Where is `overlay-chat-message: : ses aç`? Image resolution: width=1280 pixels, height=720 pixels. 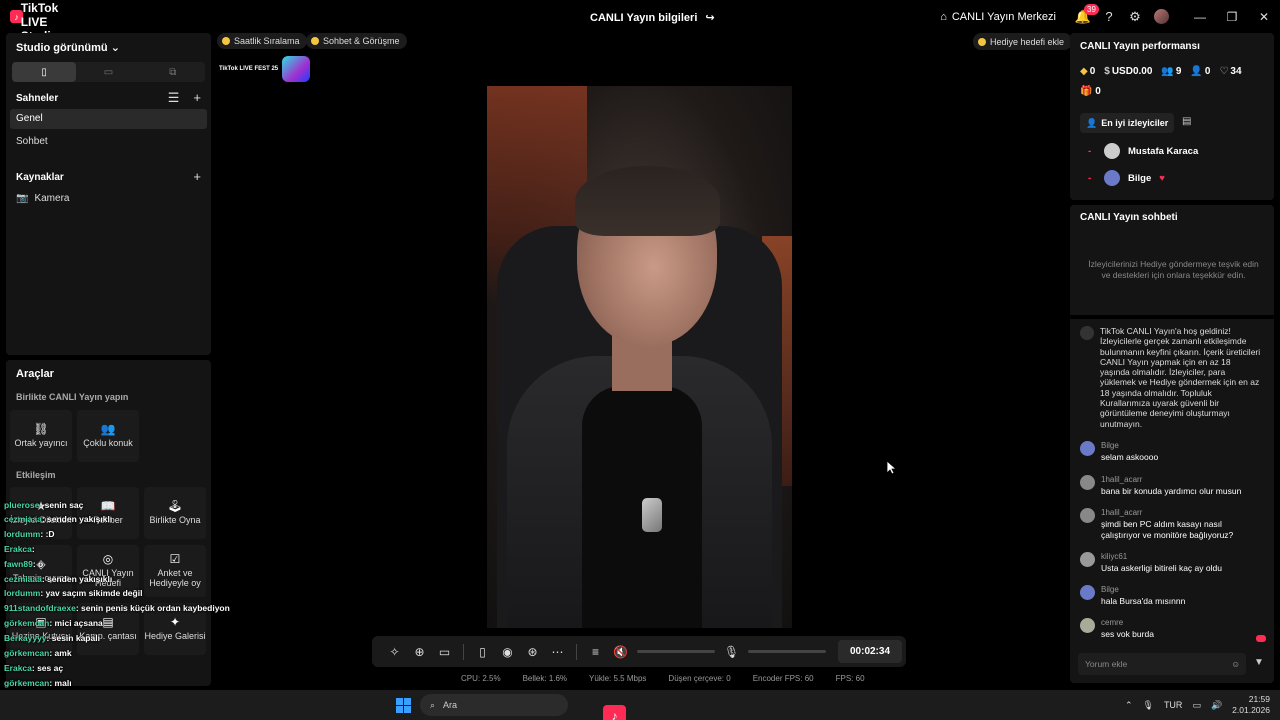
overlay-chat-message: : ses aç is located at coordinates (47, 668).